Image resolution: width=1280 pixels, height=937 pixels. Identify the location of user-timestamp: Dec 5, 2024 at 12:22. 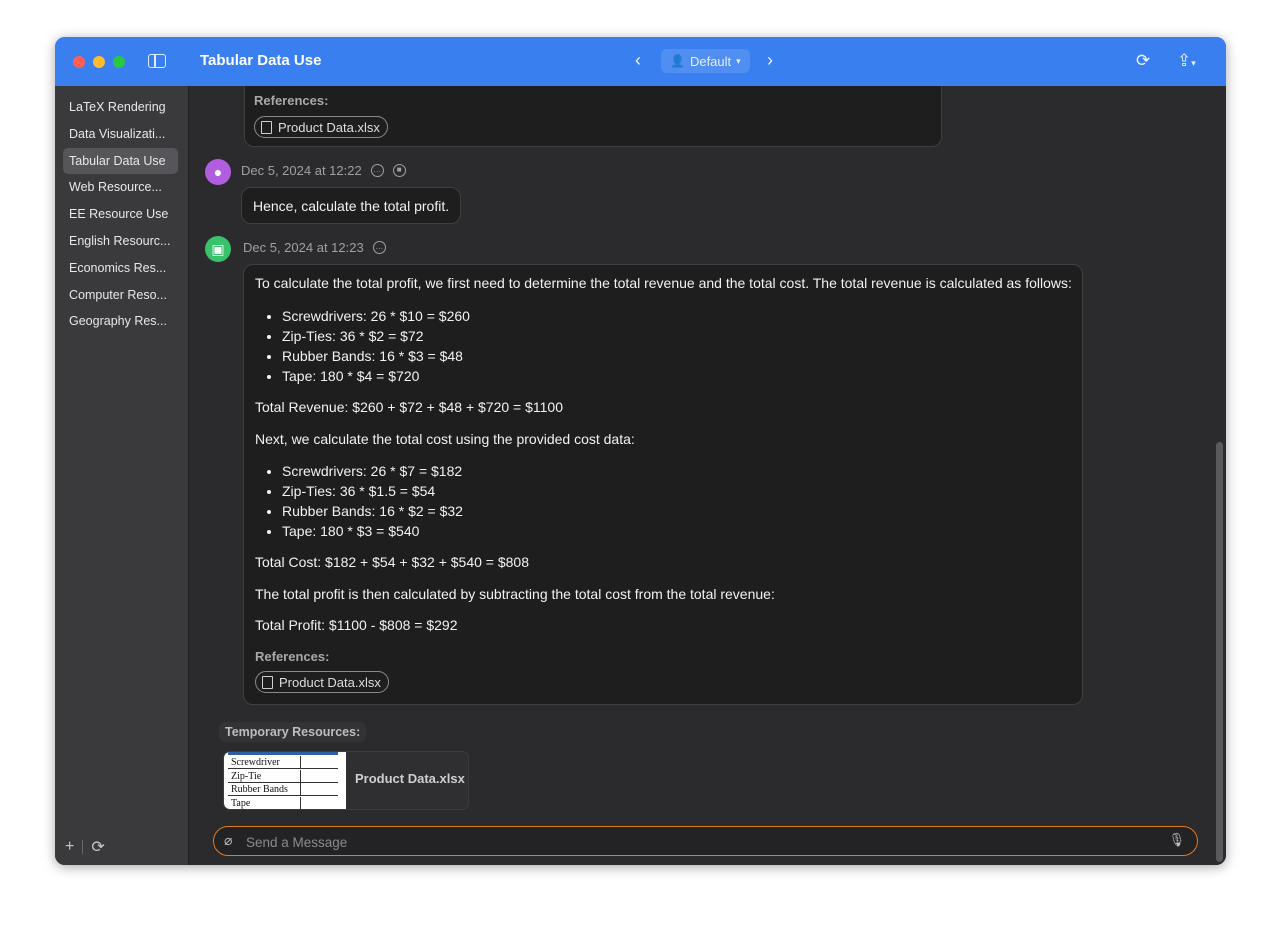
(301, 170).